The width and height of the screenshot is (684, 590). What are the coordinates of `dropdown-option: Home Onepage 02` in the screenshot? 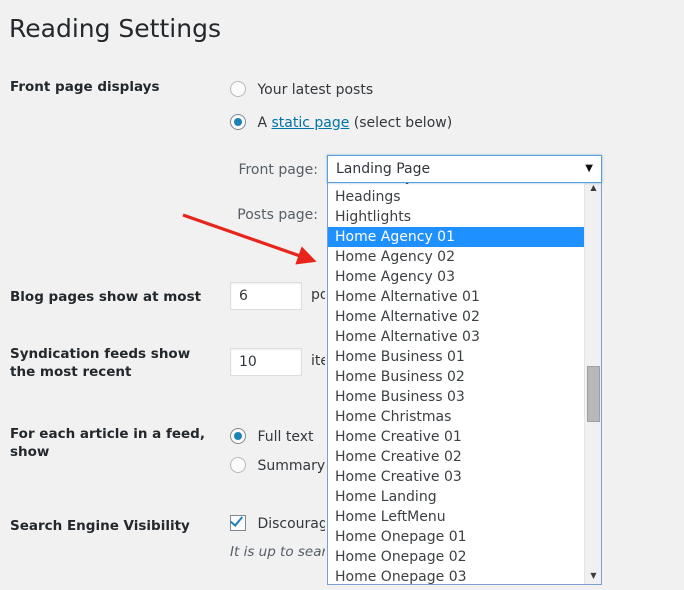 It's located at (456, 557).